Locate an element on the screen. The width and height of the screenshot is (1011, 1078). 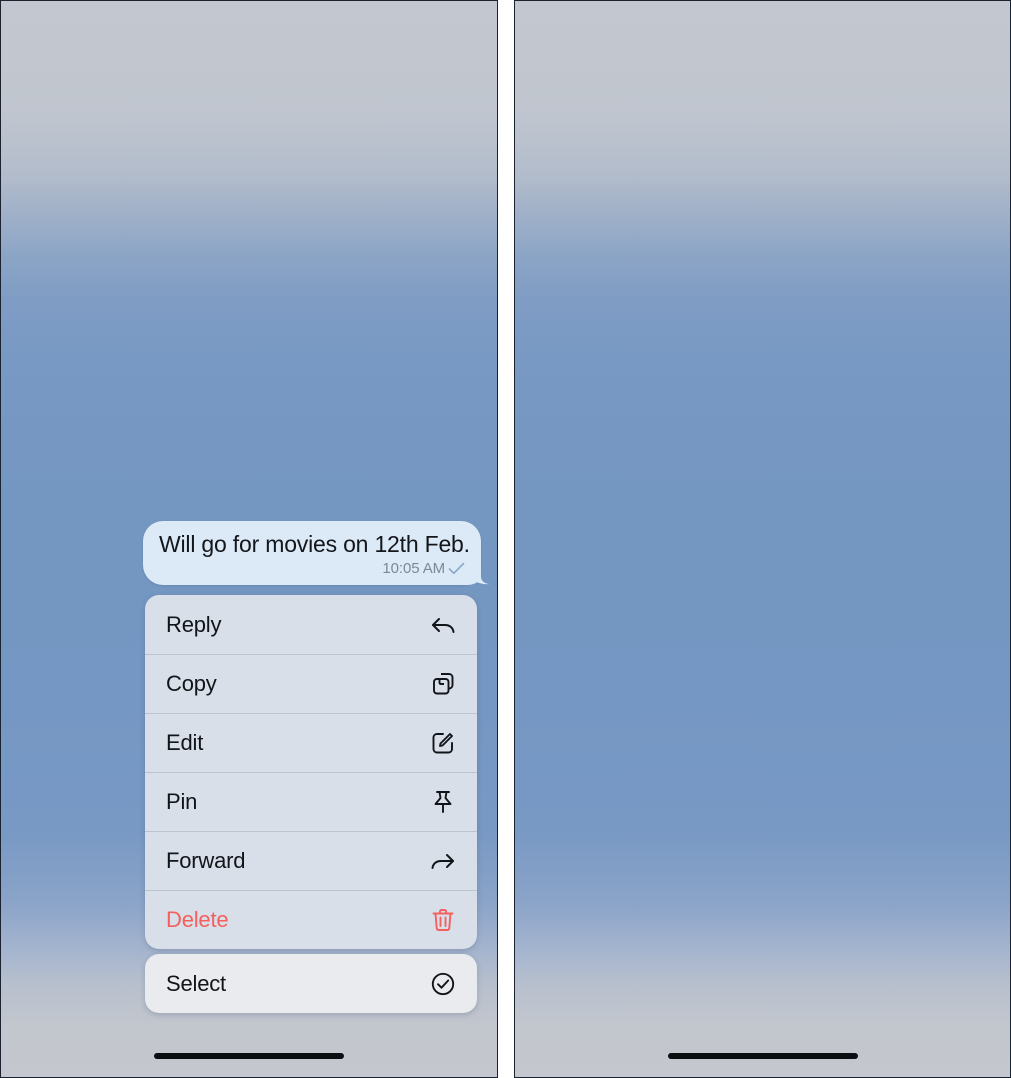
trash-icon is located at coordinates (443, 919).